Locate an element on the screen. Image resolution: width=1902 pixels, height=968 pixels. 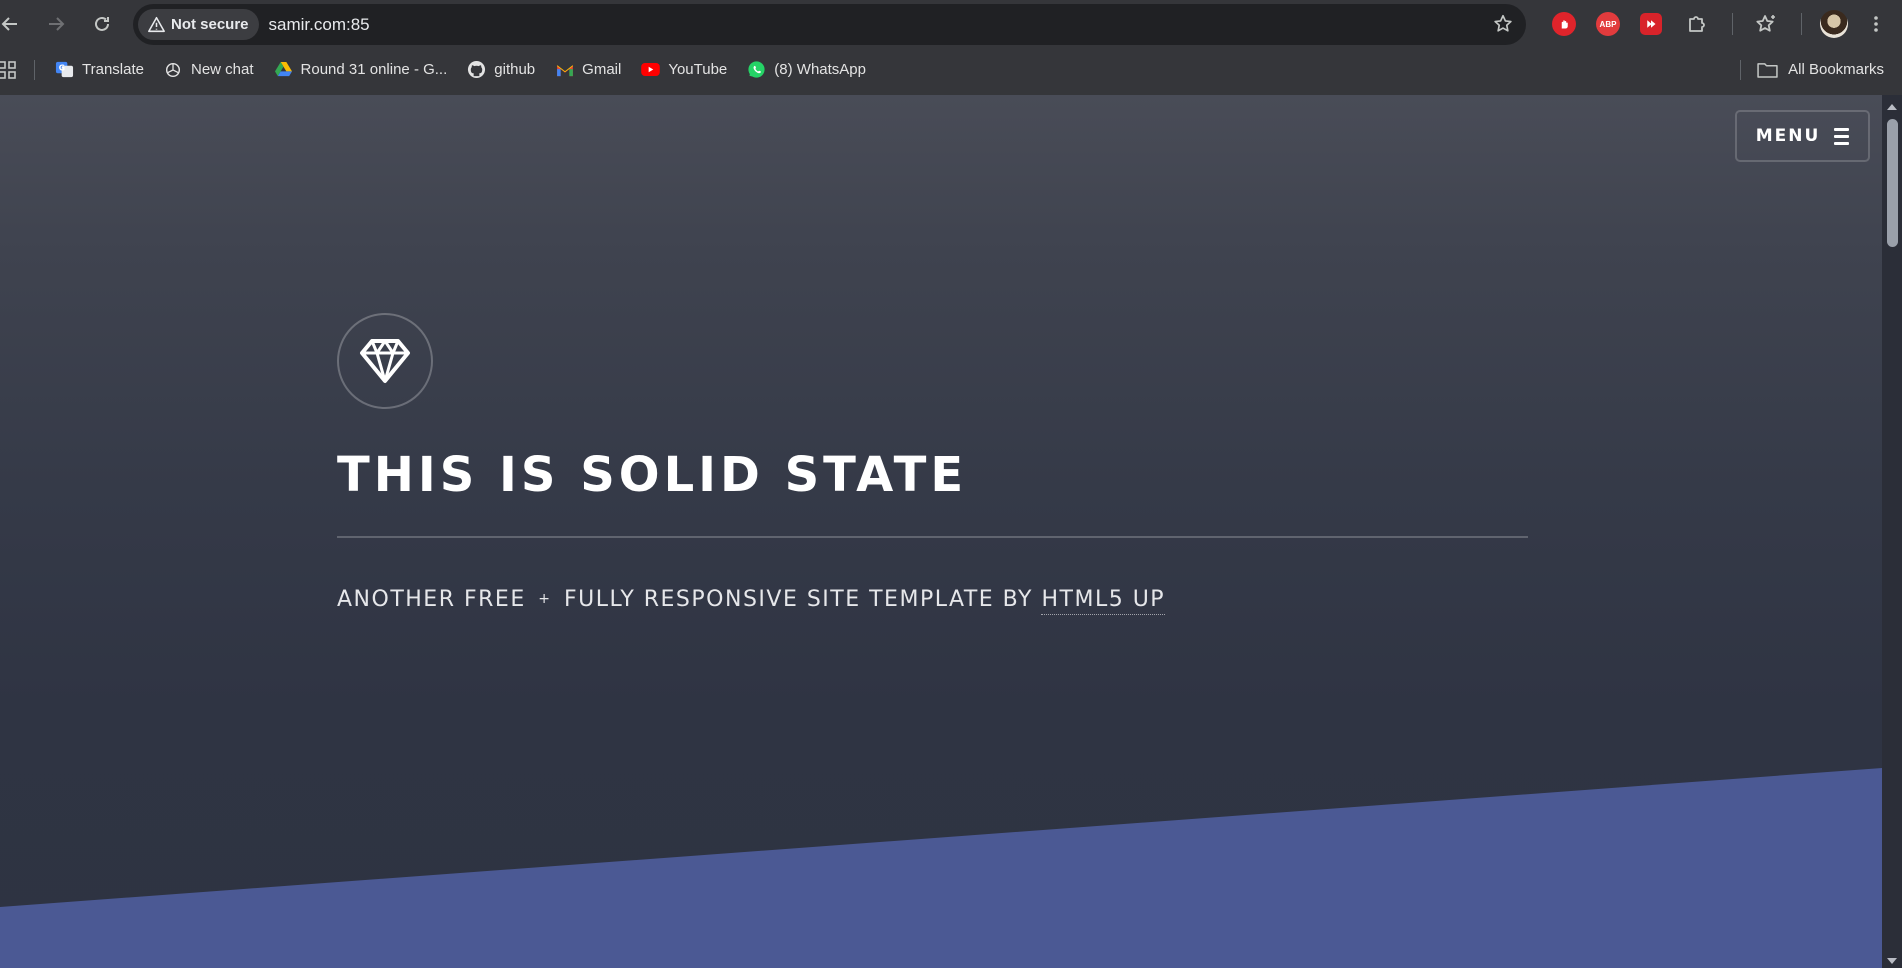
scroll-up-arrow-icon is located at coordinates (1892, 107).